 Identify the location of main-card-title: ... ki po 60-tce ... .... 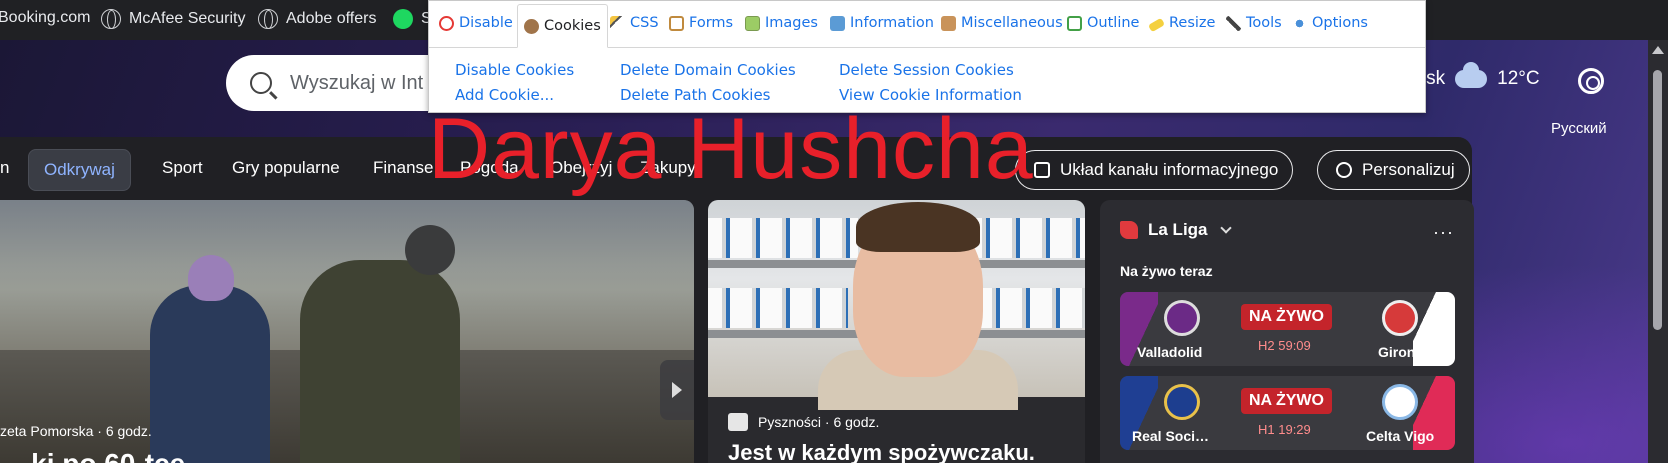
(123, 455).